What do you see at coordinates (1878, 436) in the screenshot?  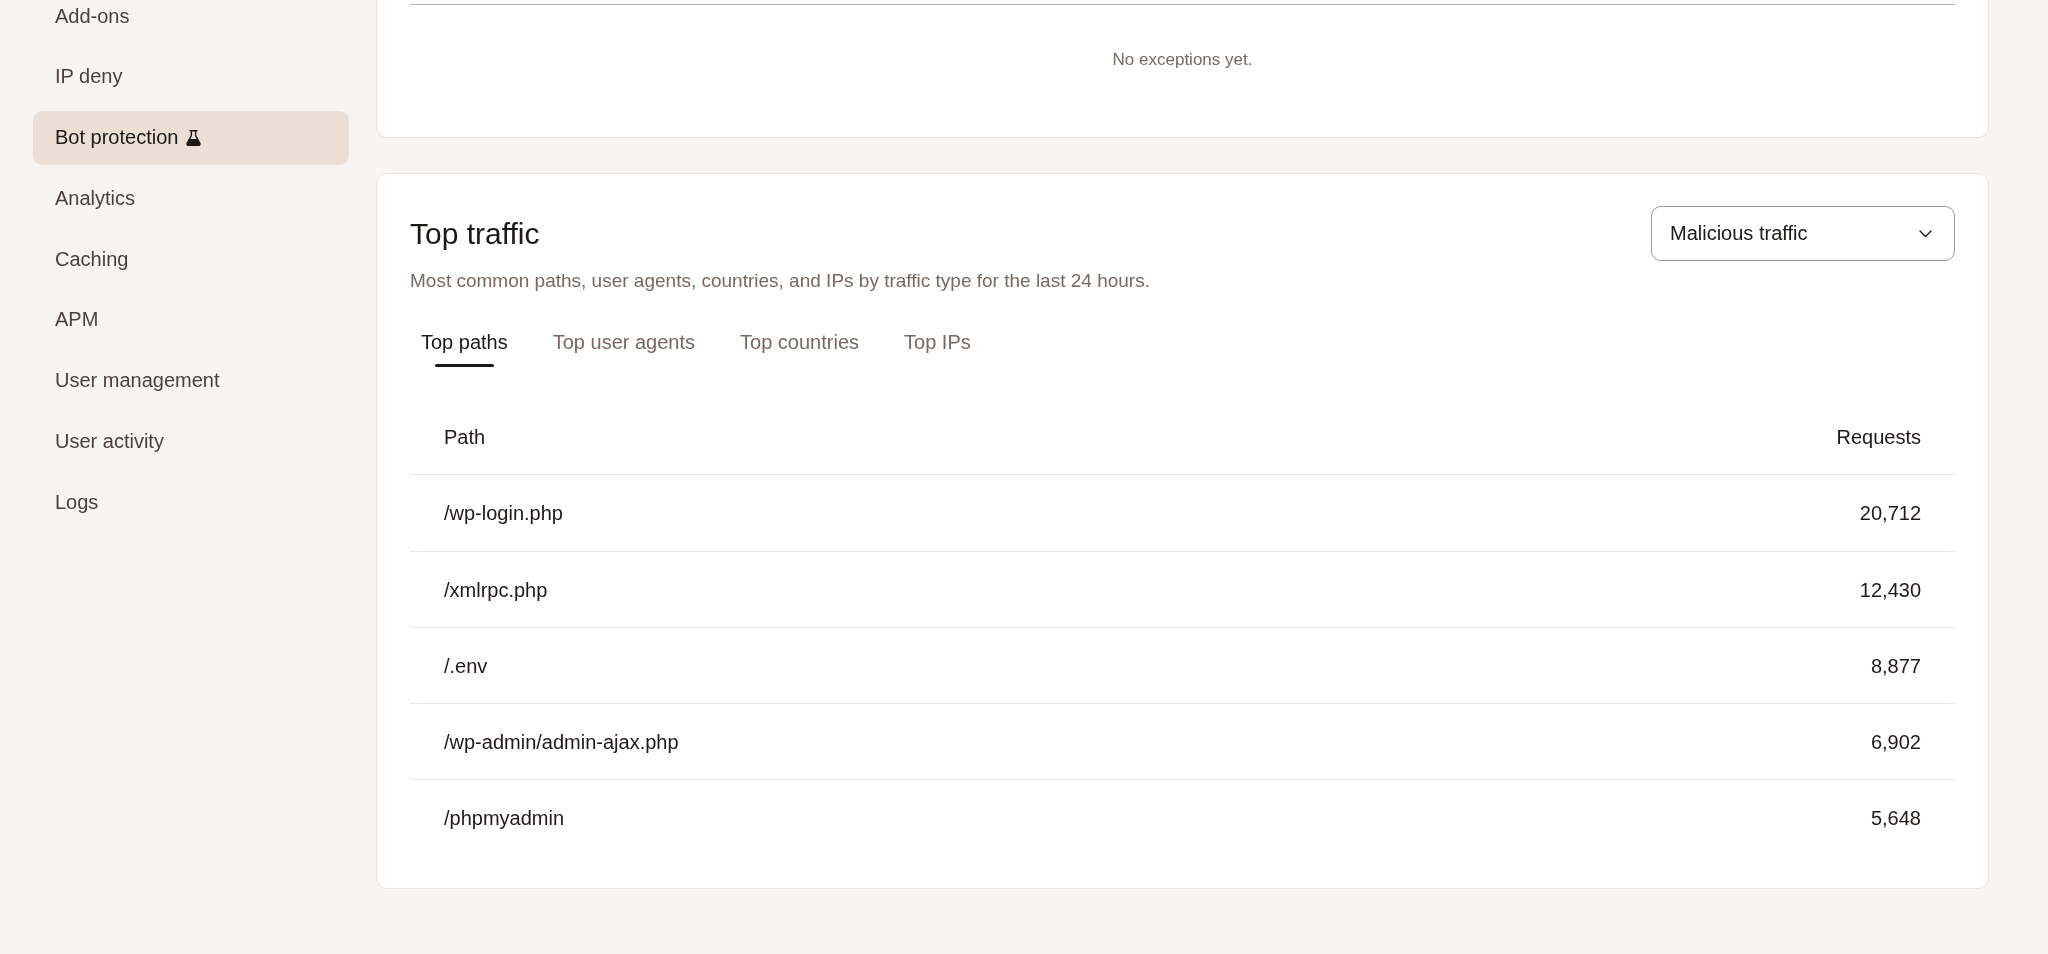 I see `column-header: Requests` at bounding box center [1878, 436].